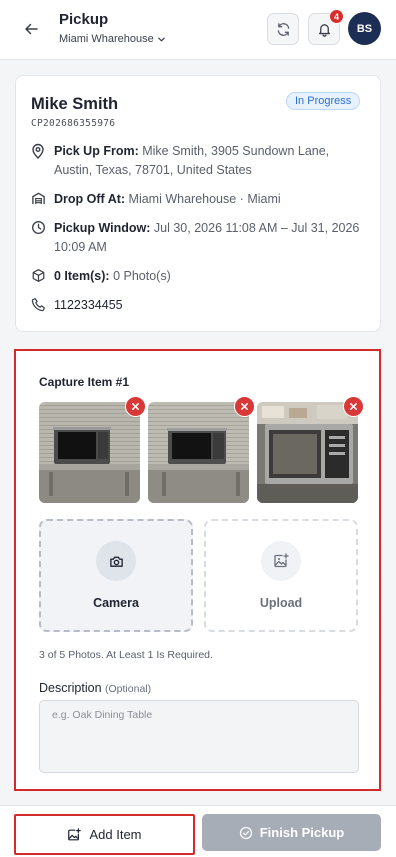 This screenshot has height=857, width=396. Describe the element at coordinates (73, 123) in the screenshot. I see `order-id: CP202686355976` at that location.